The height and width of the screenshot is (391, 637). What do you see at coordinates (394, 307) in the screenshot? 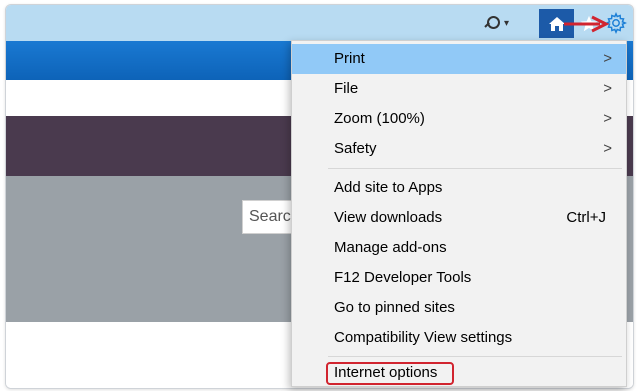
I see `menu-item-label: Go to pinned sites` at bounding box center [394, 307].